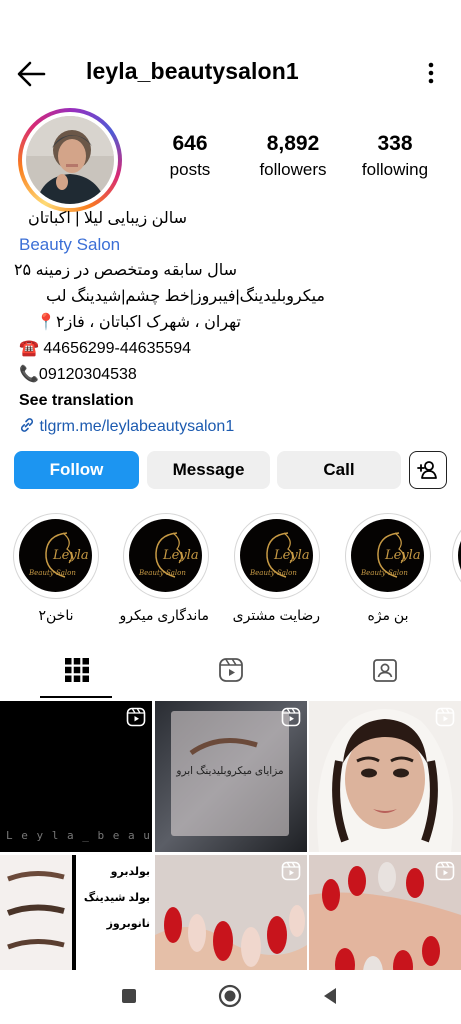 The image size is (461, 1024). I want to click on bio-line-3: تهران ، شهرک اکباتان ، فاز۲📍, so click(138, 322).